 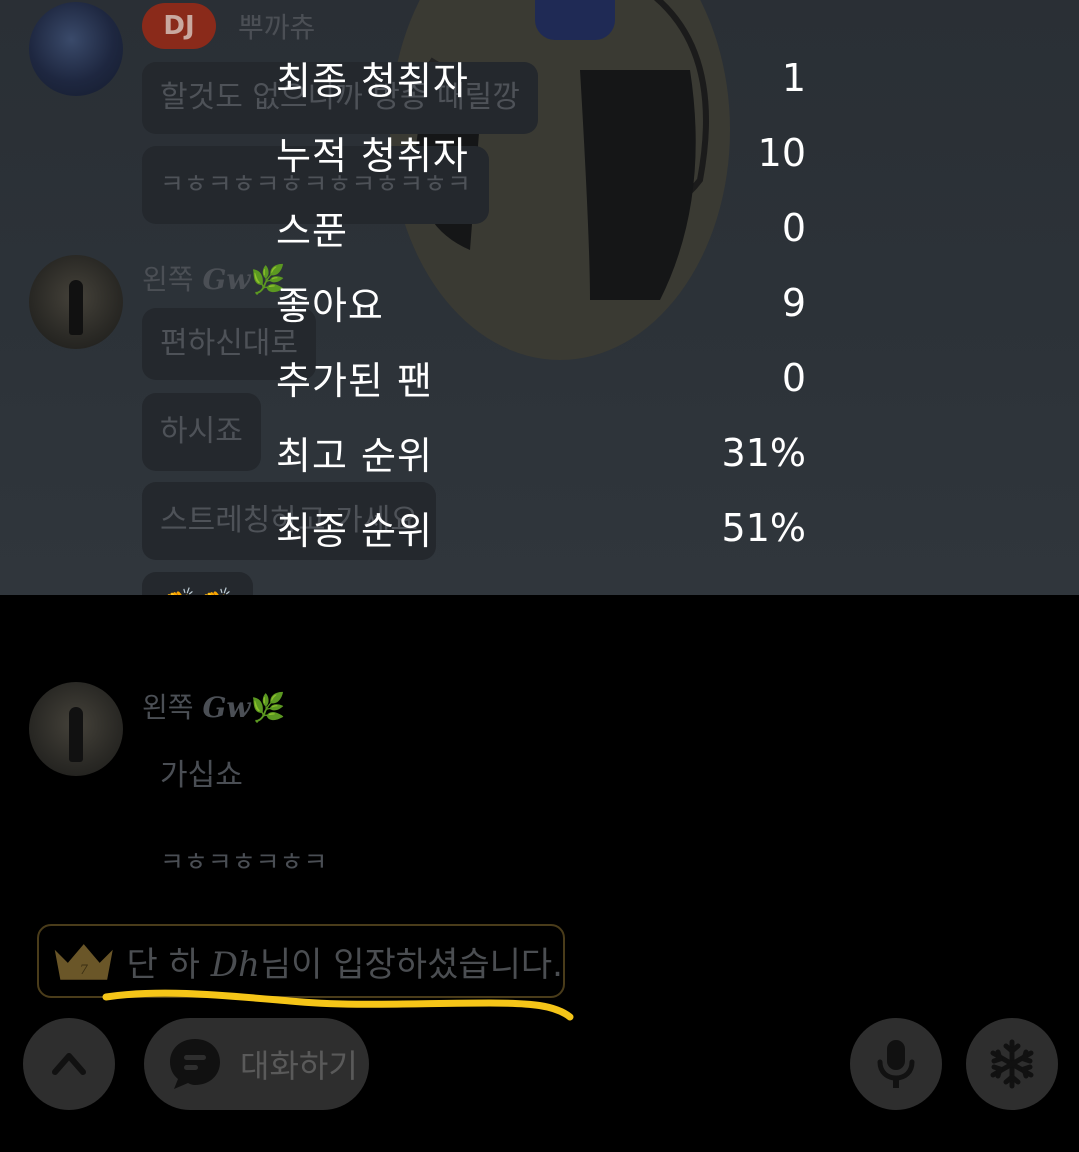 I want to click on entry-notice-text: 단 하 Dh님이 입장하셨습니다., so click(x=345, y=961).